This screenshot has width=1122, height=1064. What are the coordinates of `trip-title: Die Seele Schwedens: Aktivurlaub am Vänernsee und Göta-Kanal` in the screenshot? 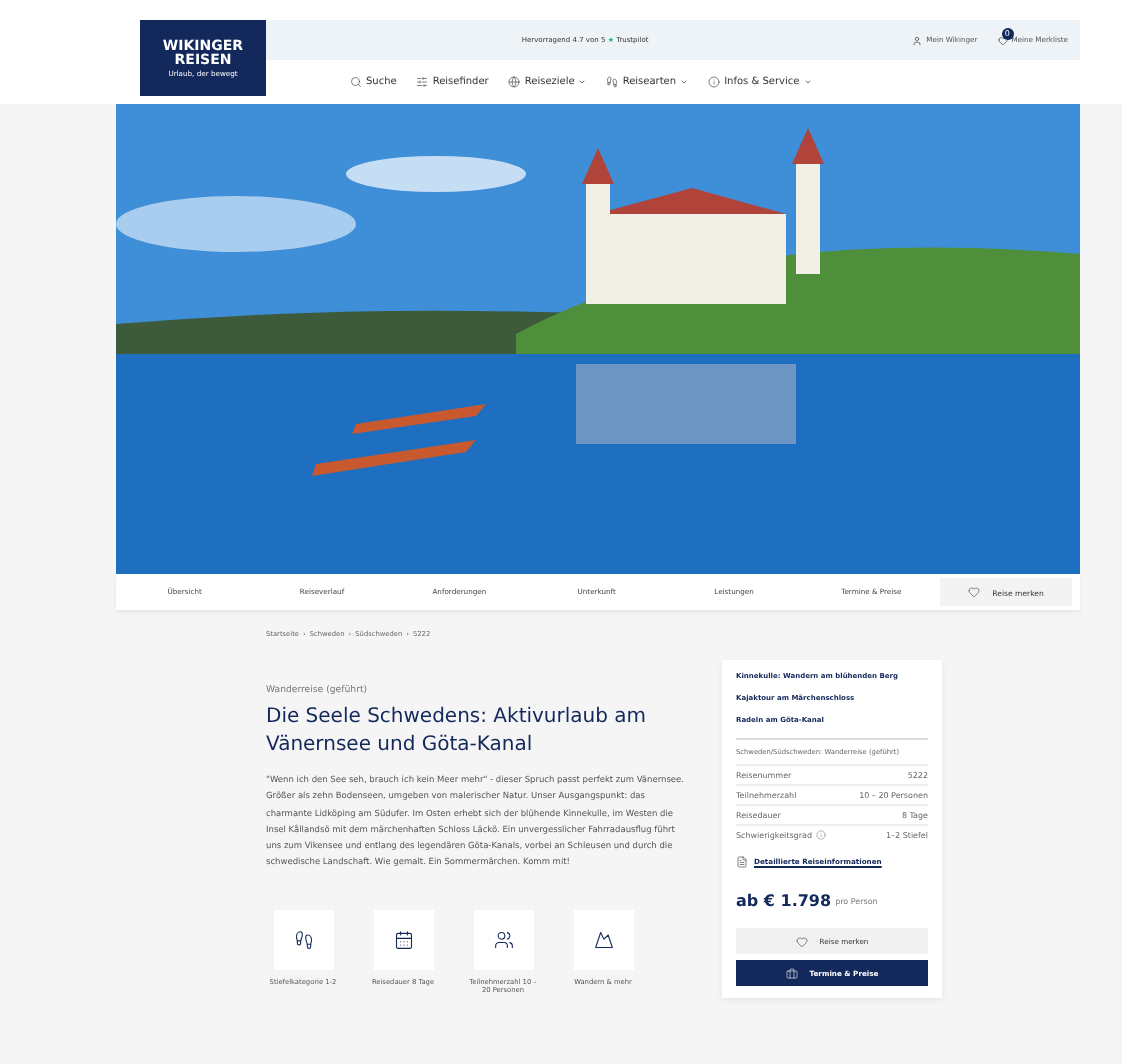 It's located at (457, 731).